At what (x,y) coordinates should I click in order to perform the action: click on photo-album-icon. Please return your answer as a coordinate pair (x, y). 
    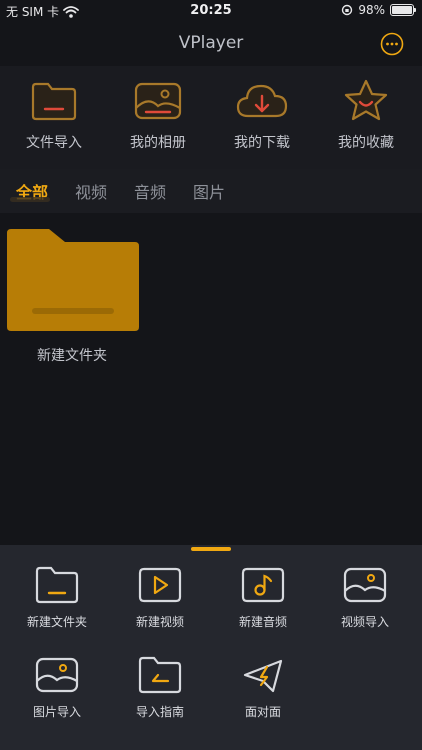
    Looking at the image, I should click on (158, 101).